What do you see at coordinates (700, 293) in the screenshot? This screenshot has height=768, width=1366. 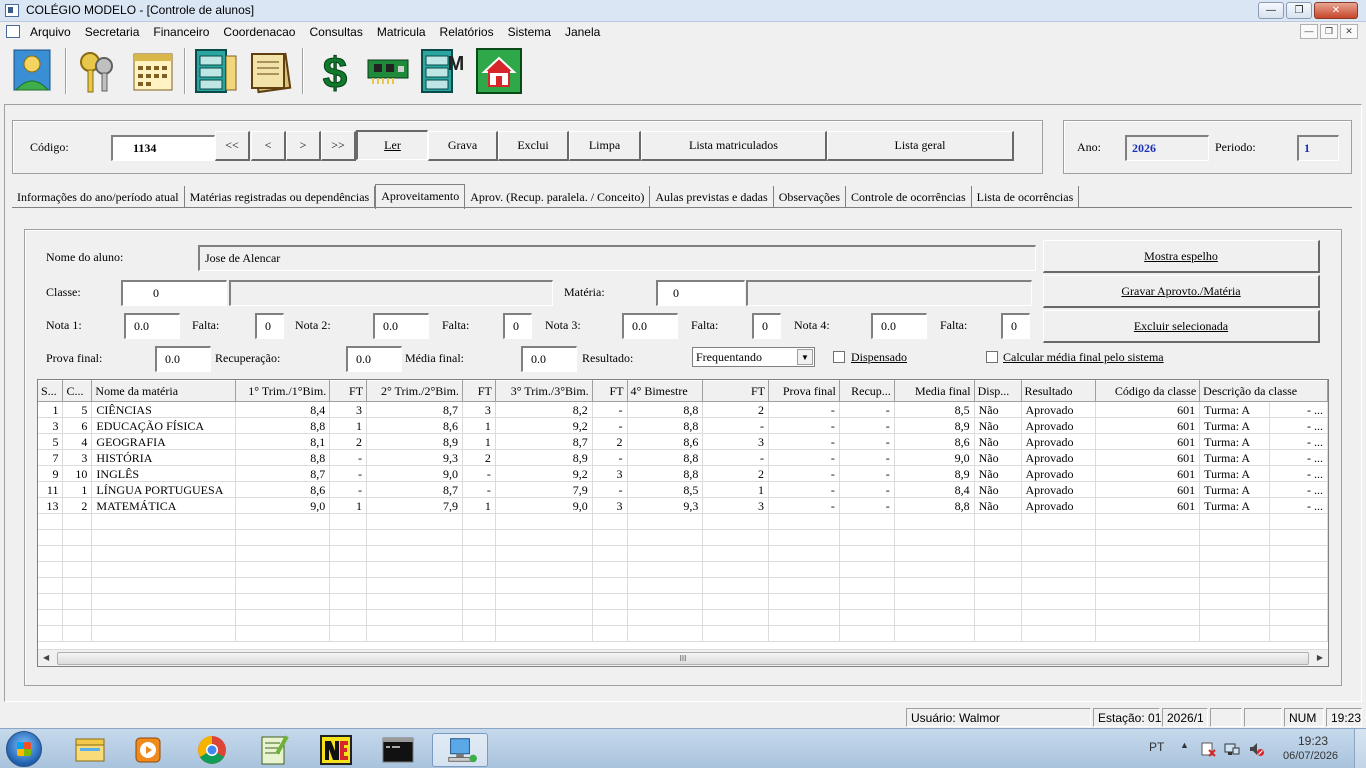 I see `materia-input: 0` at bounding box center [700, 293].